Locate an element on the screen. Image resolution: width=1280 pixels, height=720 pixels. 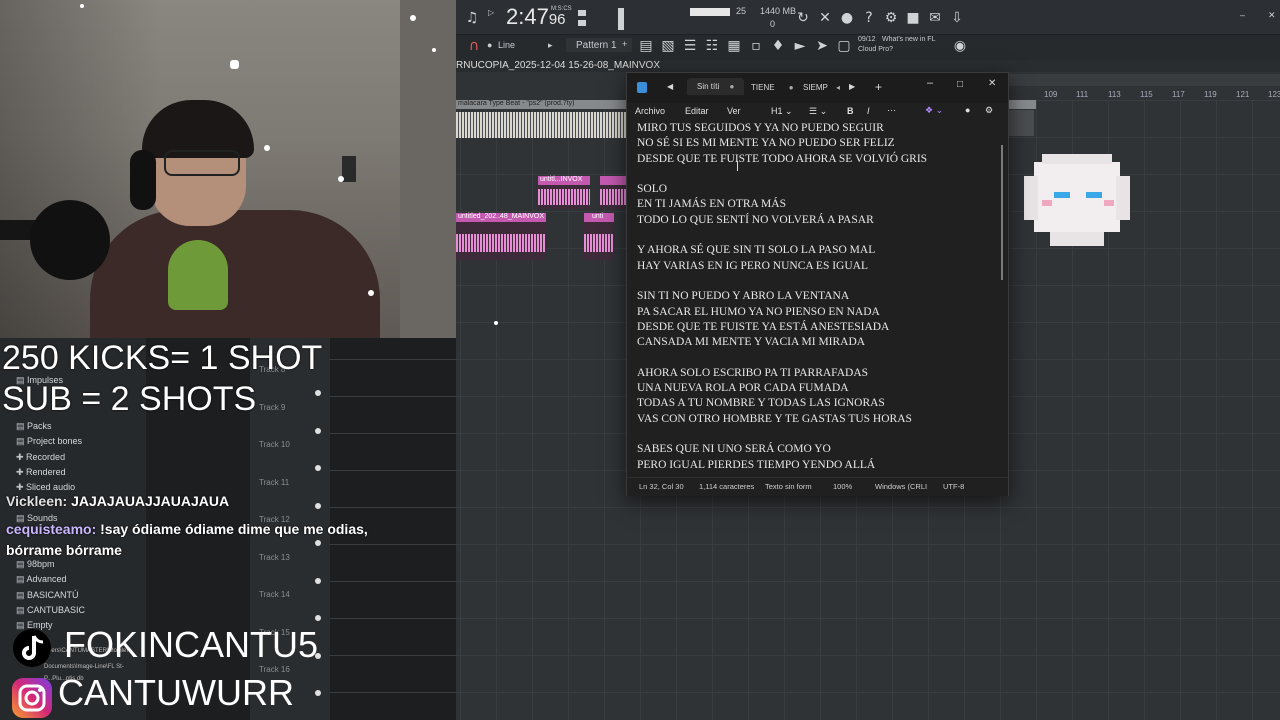
browser-item: ▤ BASICANTÚ is located at coordinates (47, 595).